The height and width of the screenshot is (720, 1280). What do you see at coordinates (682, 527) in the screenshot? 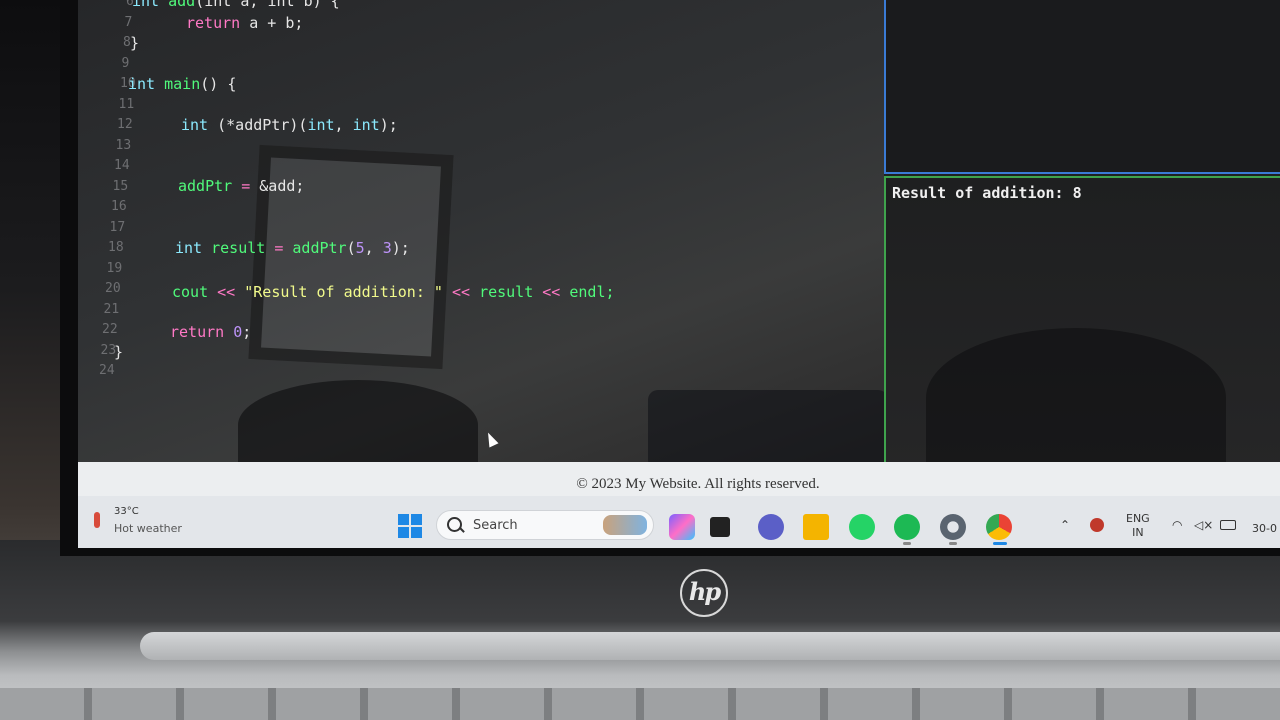
I see `copilot-icon` at bounding box center [682, 527].